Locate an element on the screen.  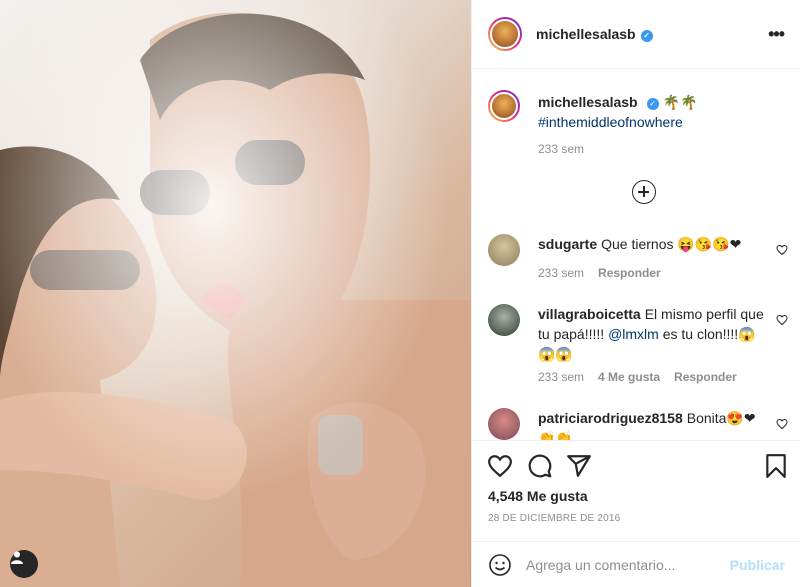
like-heart-icon is located at coordinates (500, 466).